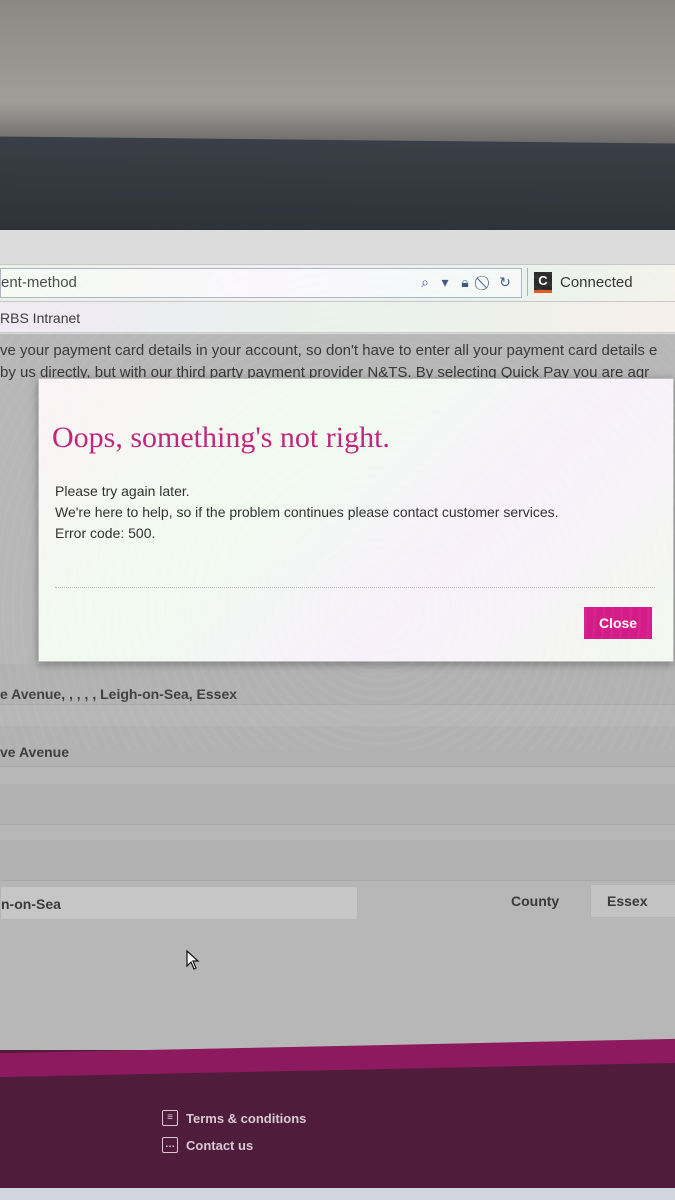  Describe the element at coordinates (337, 1194) in the screenshot. I see `taskbar` at that location.